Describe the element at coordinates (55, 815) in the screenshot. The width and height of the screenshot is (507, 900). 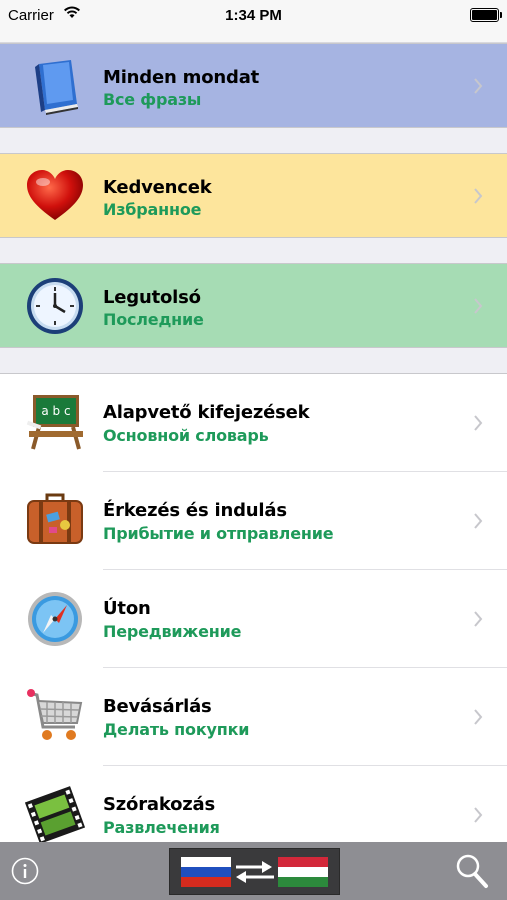
I see `film-strip-icon` at that location.